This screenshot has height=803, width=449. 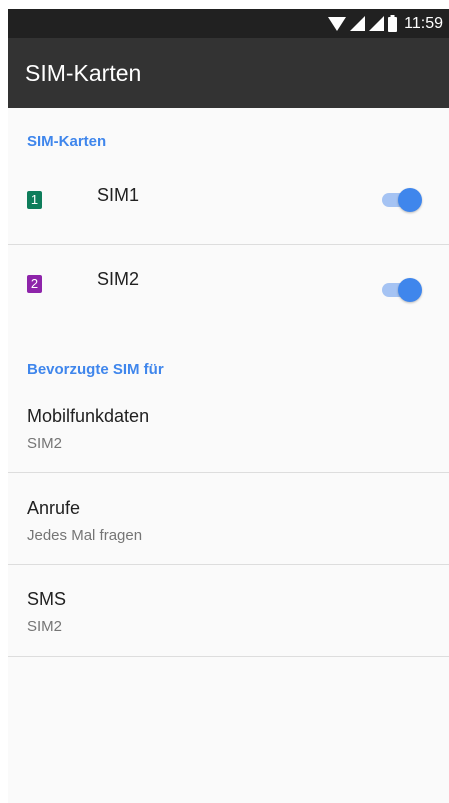 I want to click on pref-item-mobile-data: Mobilfunkdaten SIM2, so click(x=228, y=432).